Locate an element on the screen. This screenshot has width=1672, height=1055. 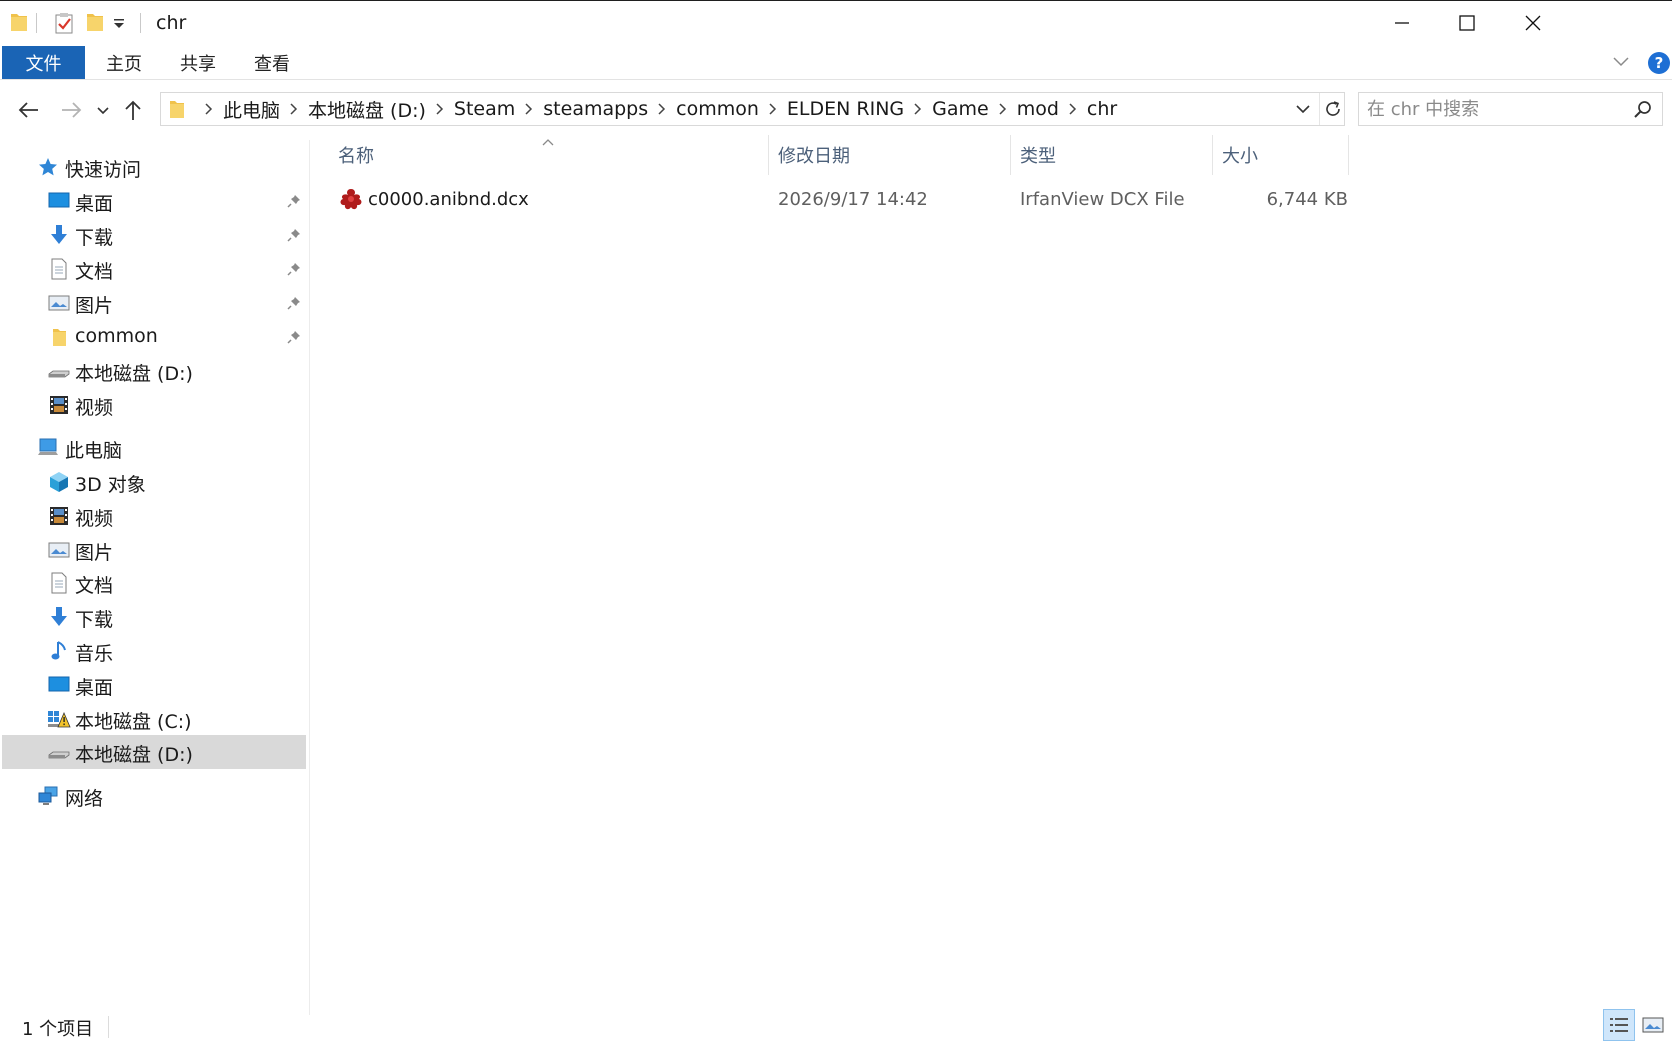
column-header-name: 名称 is located at coordinates (356, 155).